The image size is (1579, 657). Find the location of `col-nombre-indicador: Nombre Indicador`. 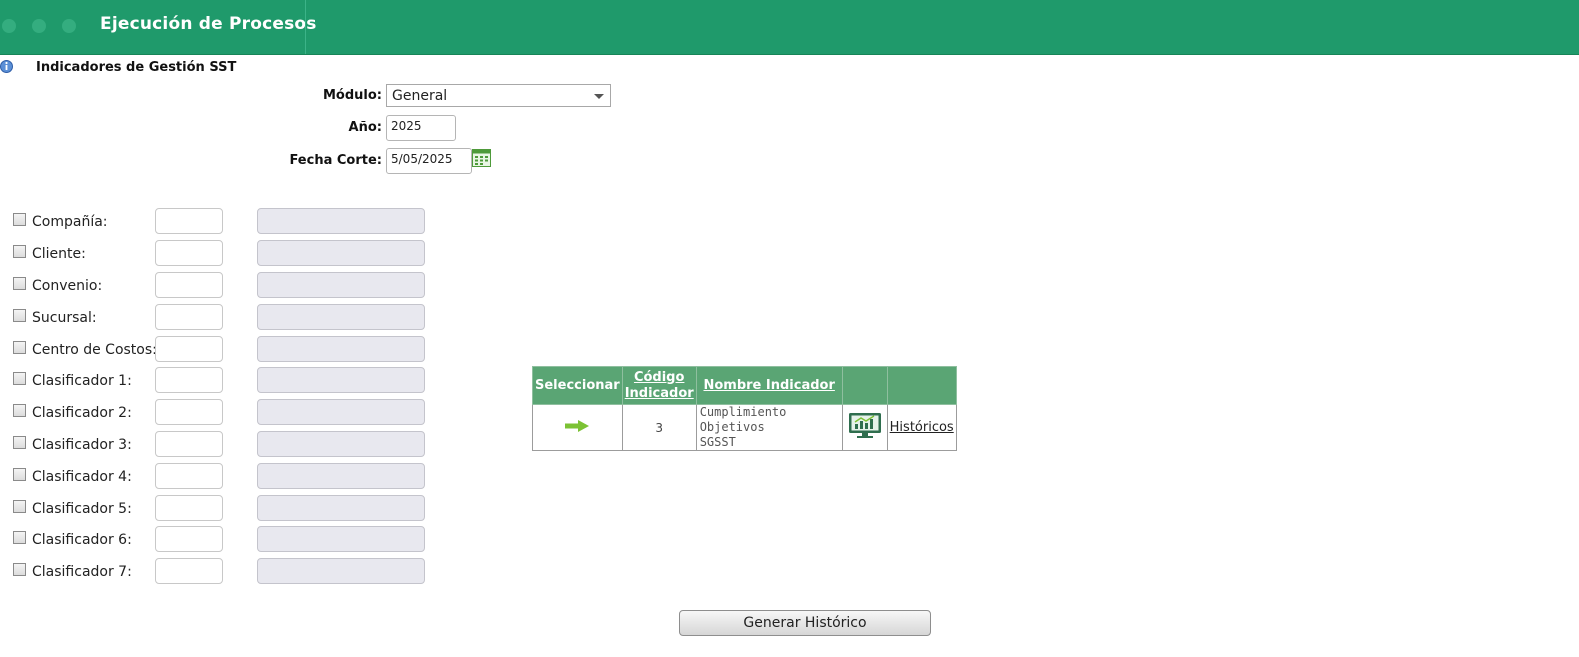

col-nombre-indicador: Nombre Indicador is located at coordinates (769, 385).